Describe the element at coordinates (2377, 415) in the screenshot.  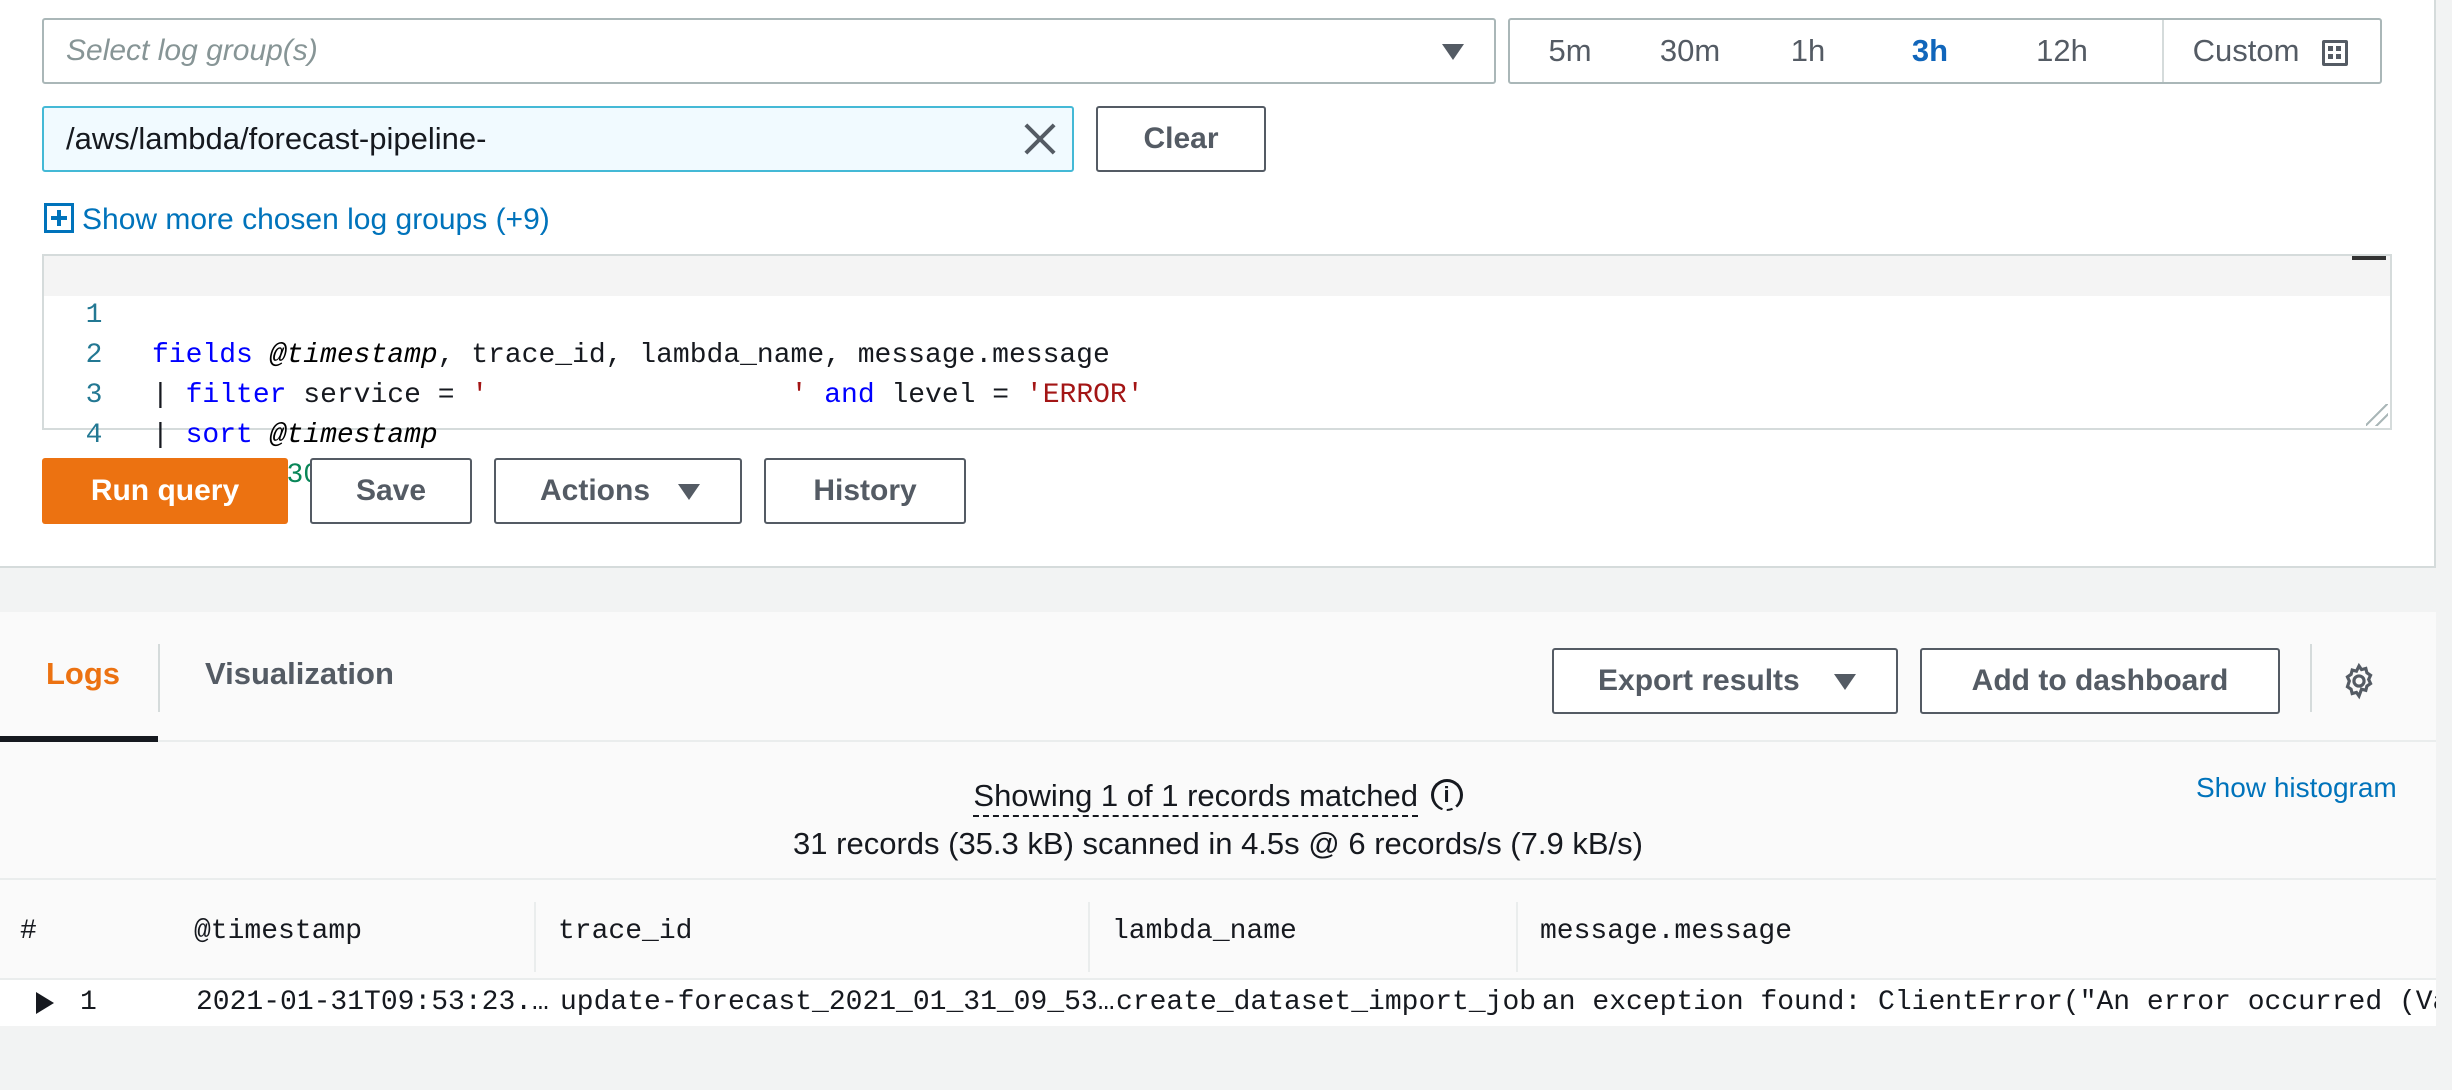
I see `resize-grip-icon` at that location.